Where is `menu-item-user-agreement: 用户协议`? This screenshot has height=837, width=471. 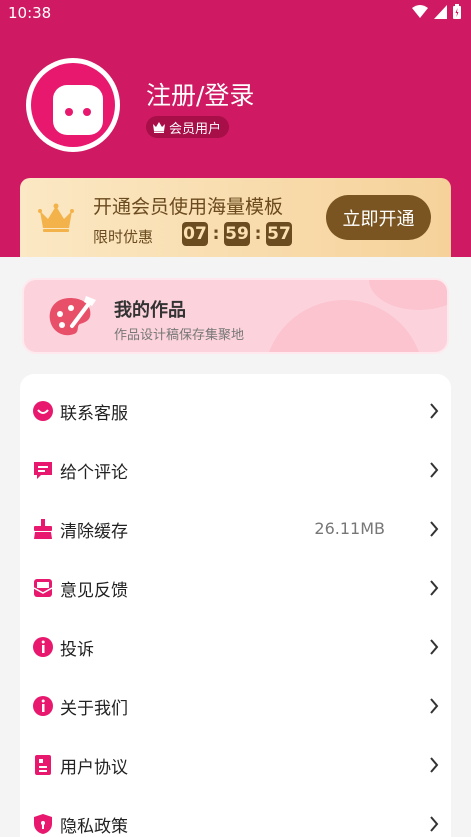
menu-item-user-agreement: 用户协议 is located at coordinates (235, 765).